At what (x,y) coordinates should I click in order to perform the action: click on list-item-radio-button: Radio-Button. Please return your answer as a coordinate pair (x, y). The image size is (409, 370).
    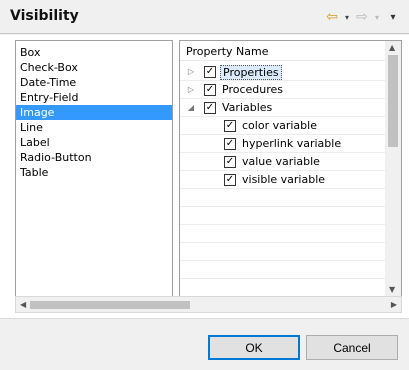
    Looking at the image, I should click on (94, 157).